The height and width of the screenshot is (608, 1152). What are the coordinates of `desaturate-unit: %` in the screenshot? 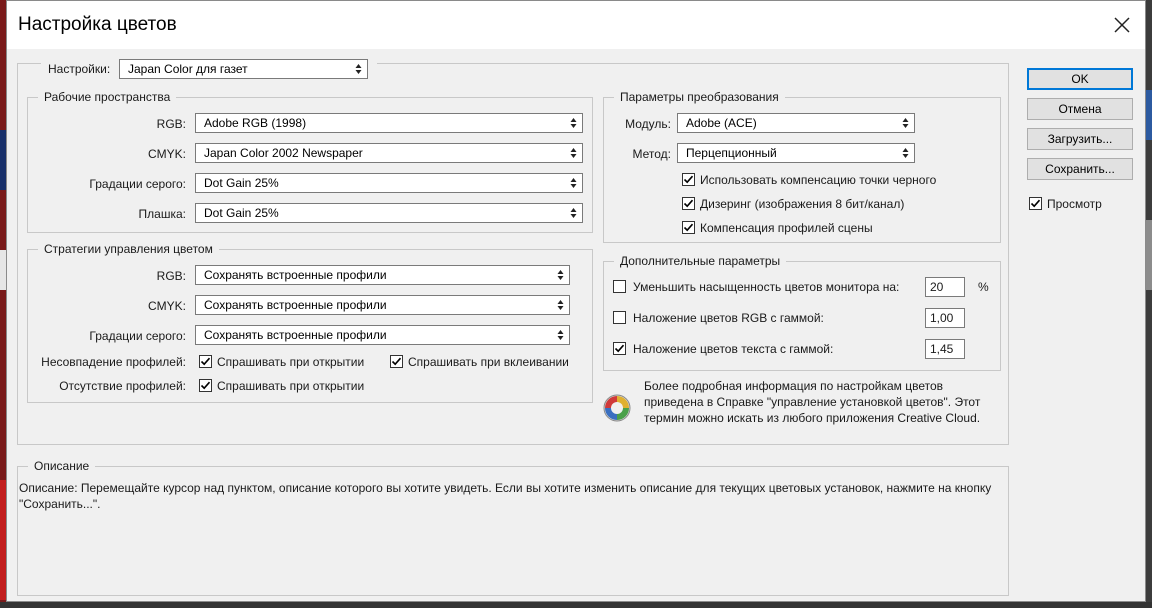 It's located at (983, 287).